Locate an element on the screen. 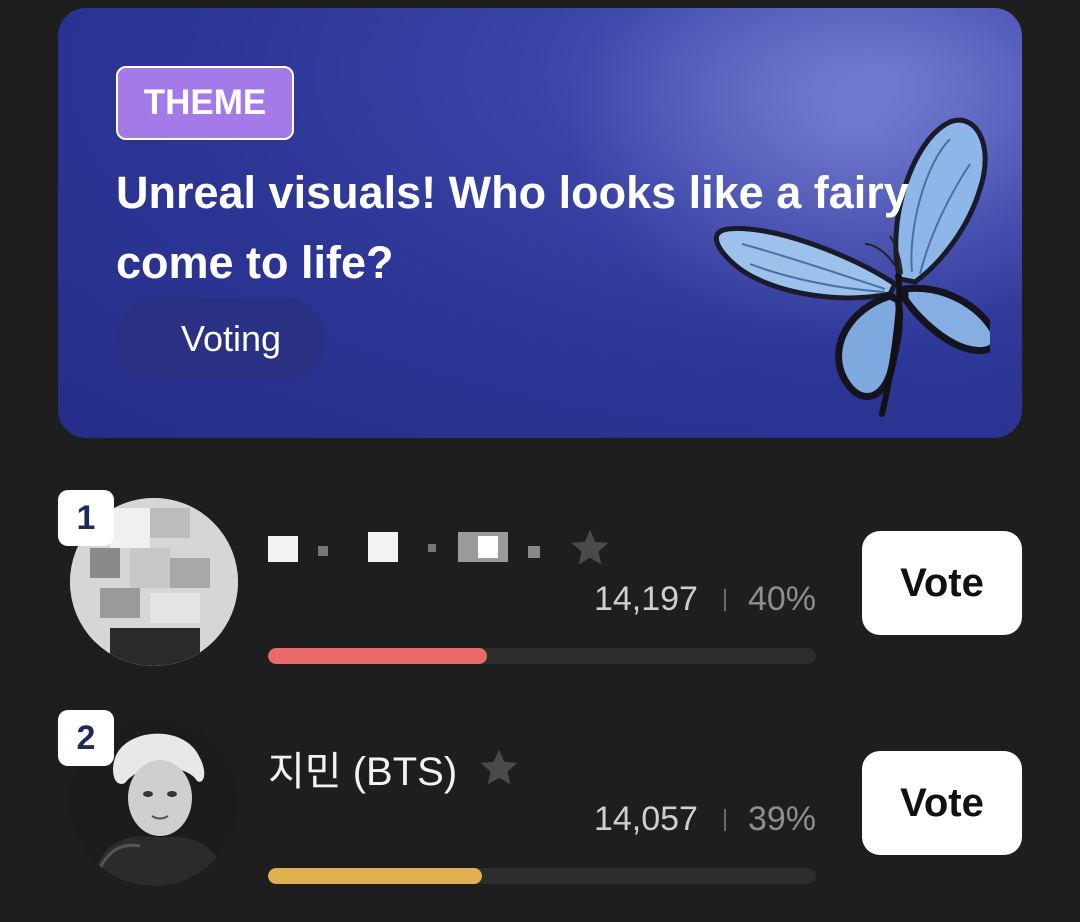  rank-badge: 2 is located at coordinates (86, 738).